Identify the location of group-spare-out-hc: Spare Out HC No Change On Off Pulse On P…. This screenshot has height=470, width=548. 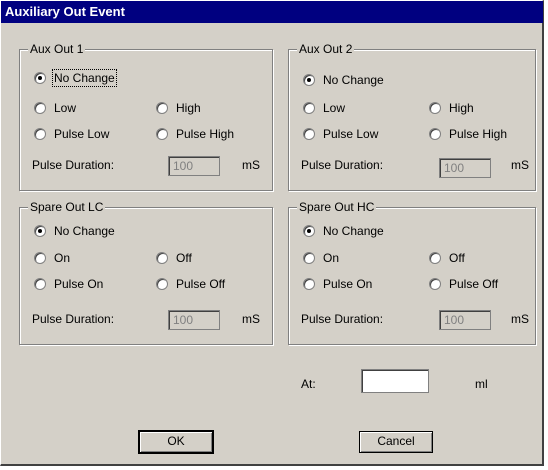
(412, 272).